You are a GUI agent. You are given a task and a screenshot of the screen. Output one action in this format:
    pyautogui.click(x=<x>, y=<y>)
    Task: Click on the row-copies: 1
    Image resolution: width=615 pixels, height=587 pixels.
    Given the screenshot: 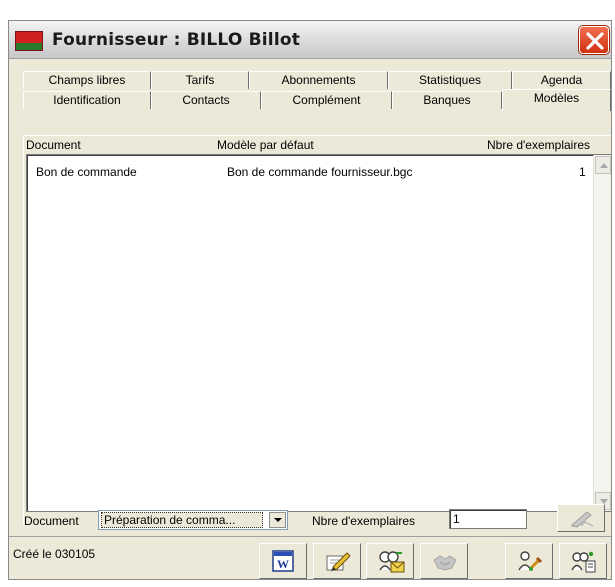 What is the action you would take?
    pyautogui.click(x=582, y=172)
    